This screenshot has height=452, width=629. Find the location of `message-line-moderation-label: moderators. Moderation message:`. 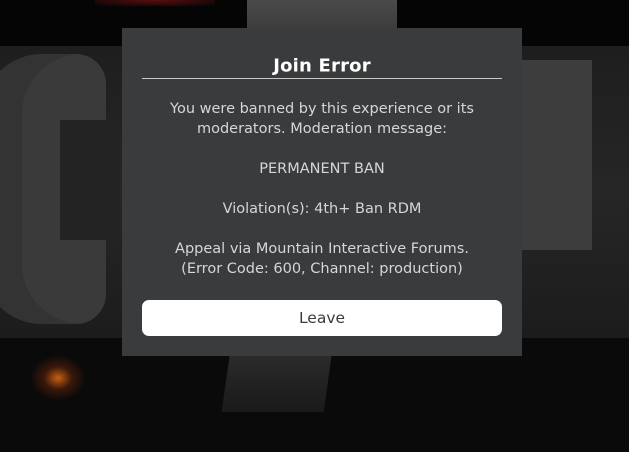

message-line-moderation-label: moderators. Moderation message: is located at coordinates (322, 129).